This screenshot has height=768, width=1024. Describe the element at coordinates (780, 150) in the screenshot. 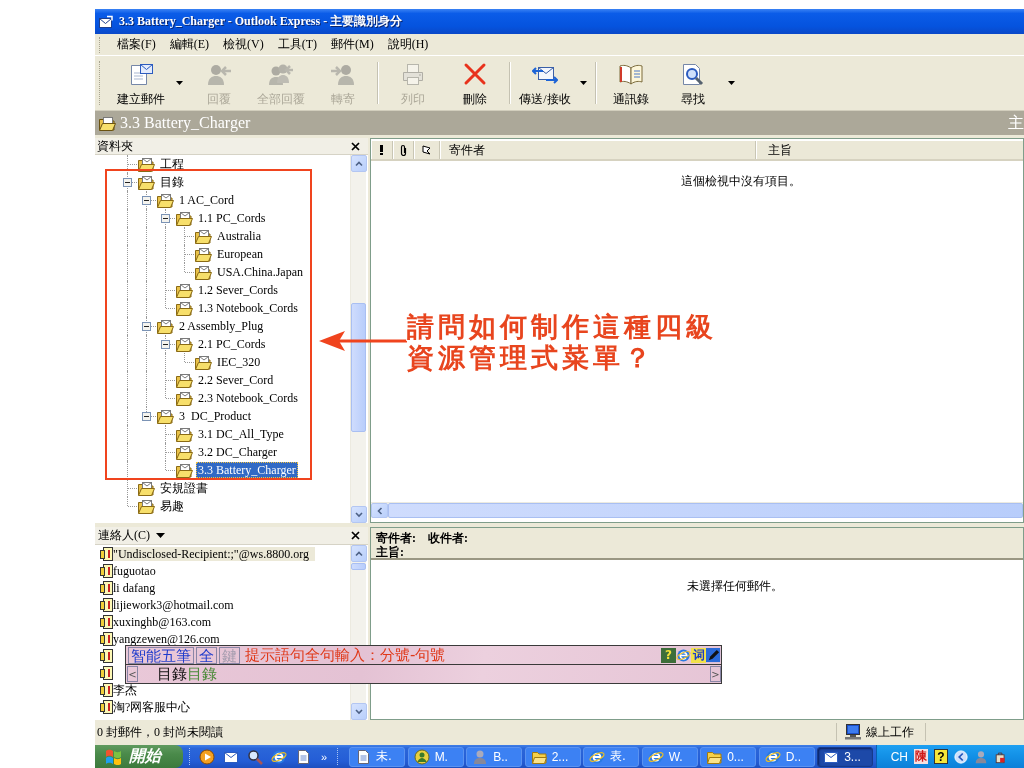

I see `column-header: 主旨` at that location.